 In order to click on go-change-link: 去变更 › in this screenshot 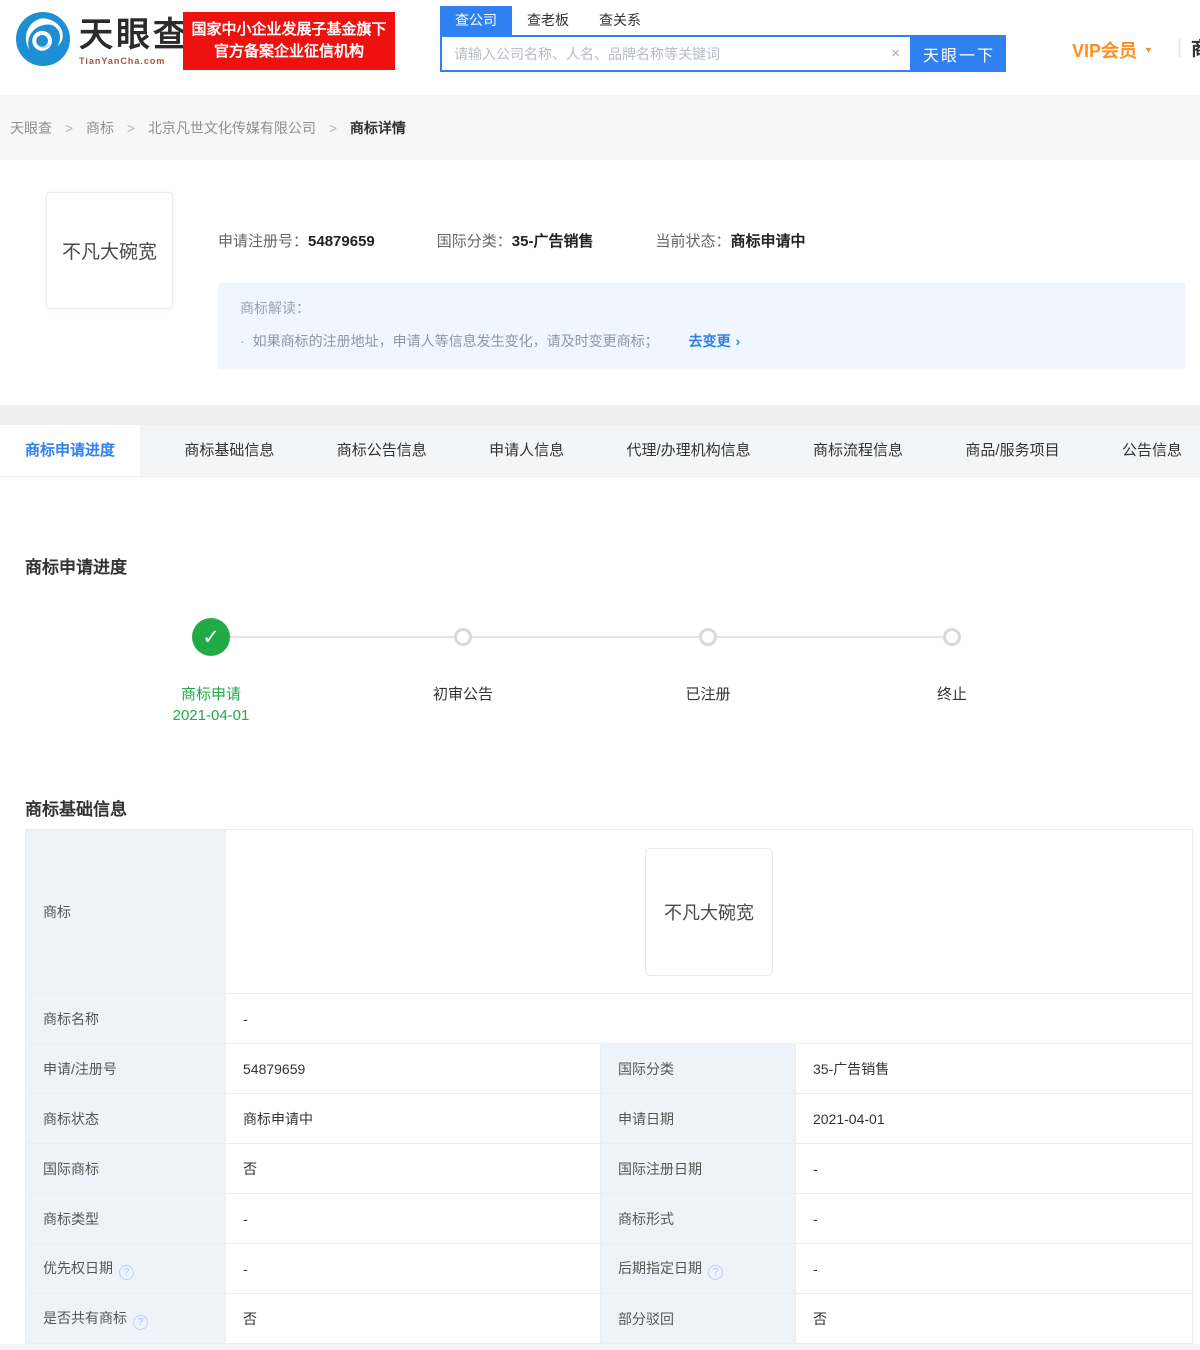, I will do `click(715, 341)`.